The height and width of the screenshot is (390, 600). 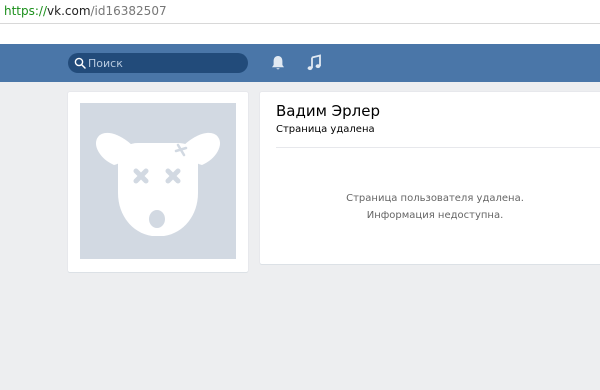 I want to click on url-text: https://vk.com/id16382507, so click(x=85, y=11).